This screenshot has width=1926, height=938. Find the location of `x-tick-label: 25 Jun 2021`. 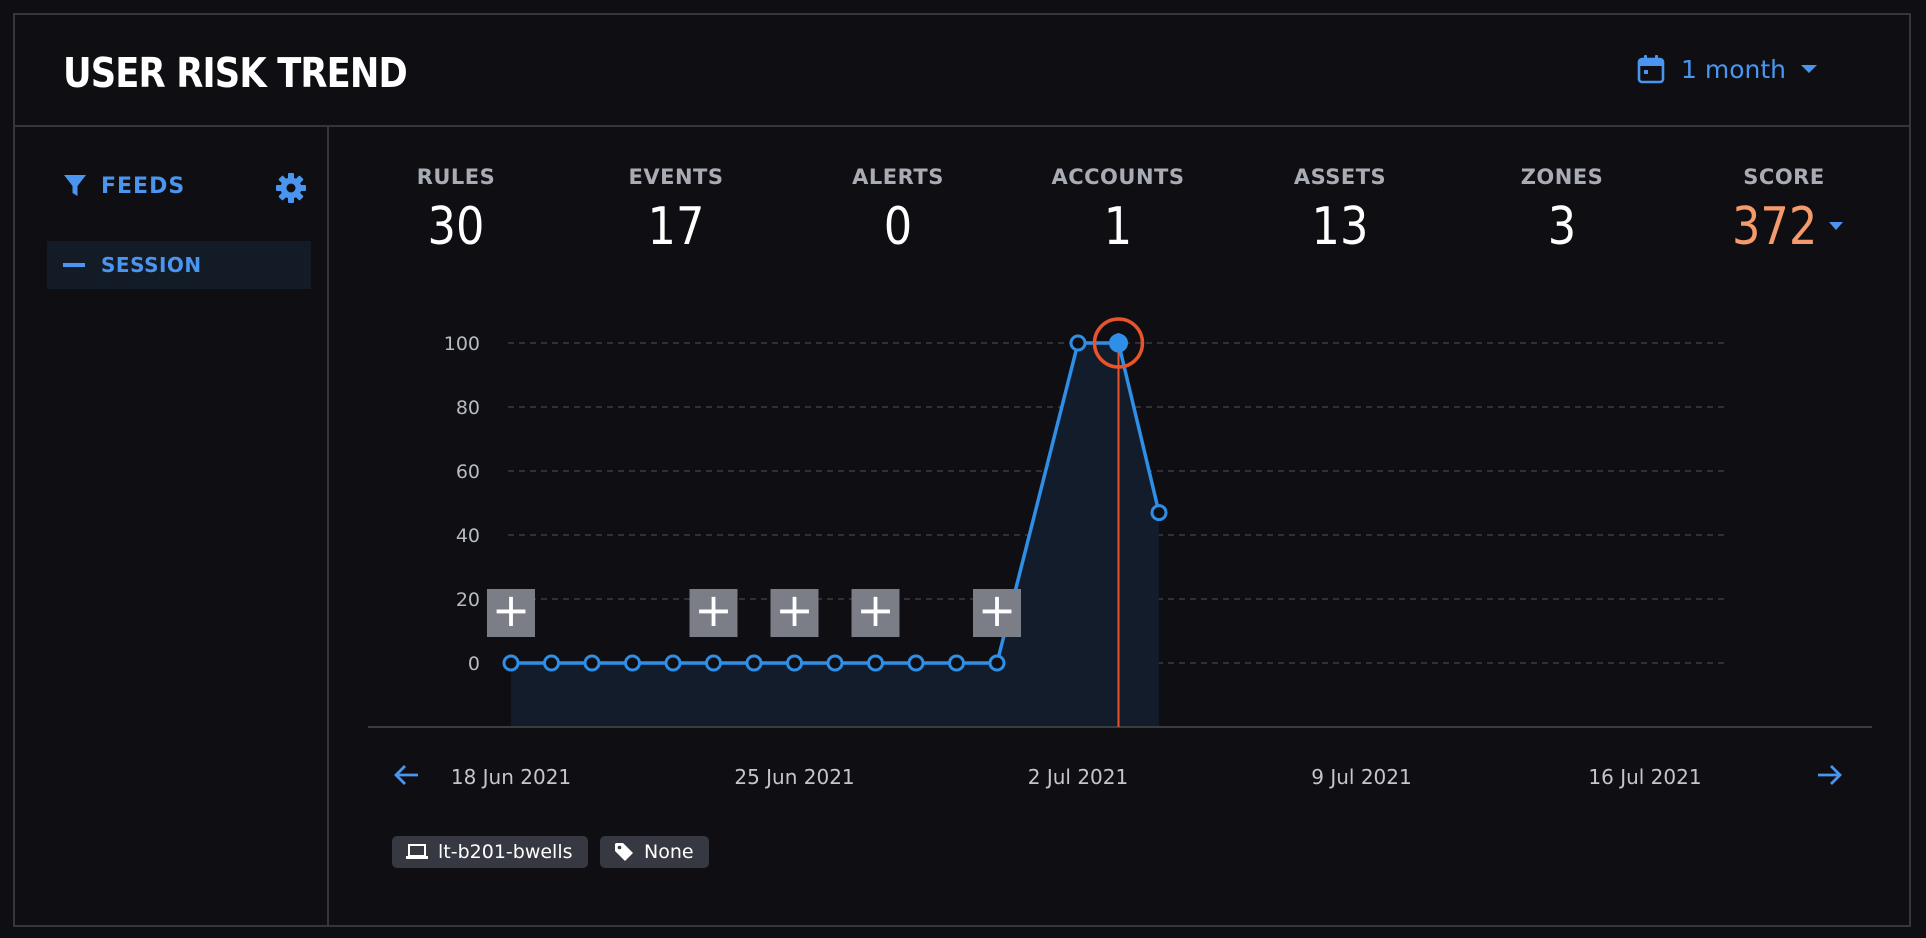

x-tick-label: 25 Jun 2021 is located at coordinates (794, 777).